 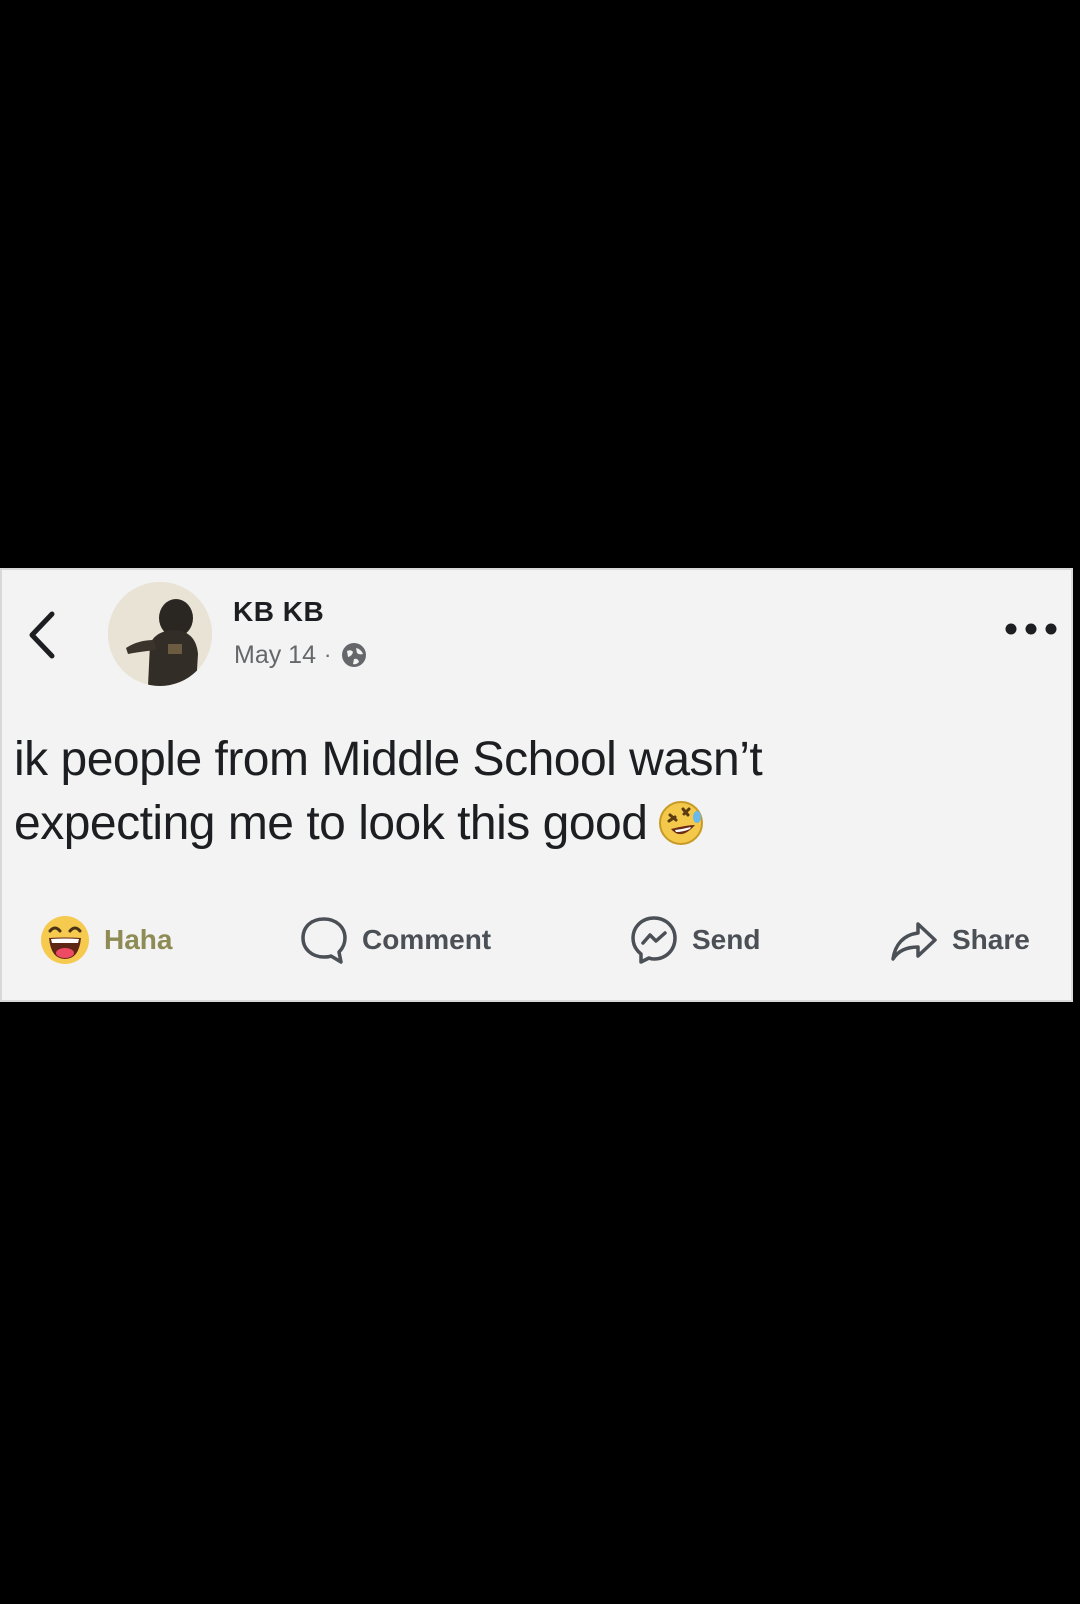 I want to click on post-text-line-2: expecting me to look this good, so click(x=514, y=824).